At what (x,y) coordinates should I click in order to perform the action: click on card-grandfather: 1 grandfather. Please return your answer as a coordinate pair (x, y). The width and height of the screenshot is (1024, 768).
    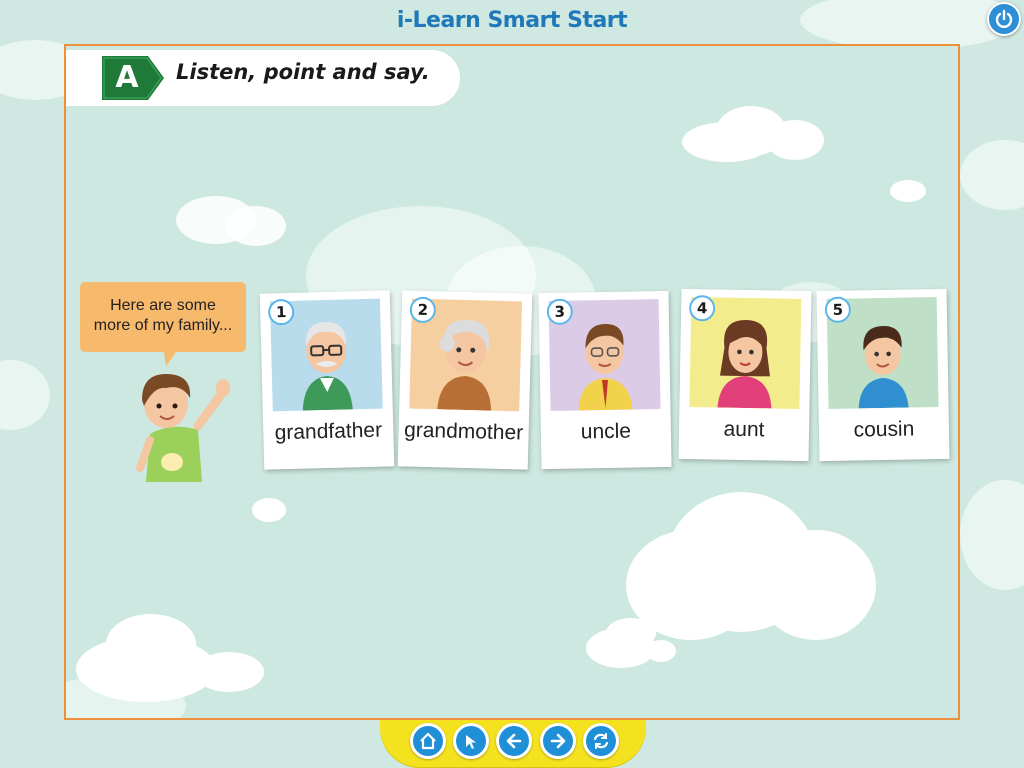
    Looking at the image, I should click on (327, 380).